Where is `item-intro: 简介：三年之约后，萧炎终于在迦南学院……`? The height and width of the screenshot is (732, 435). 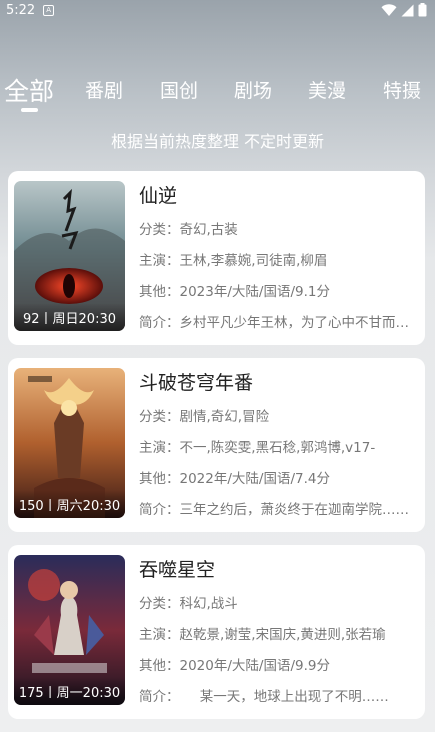 item-intro: 简介：三年之约后，萧炎终于在迦南学院…… is located at coordinates (274, 510).